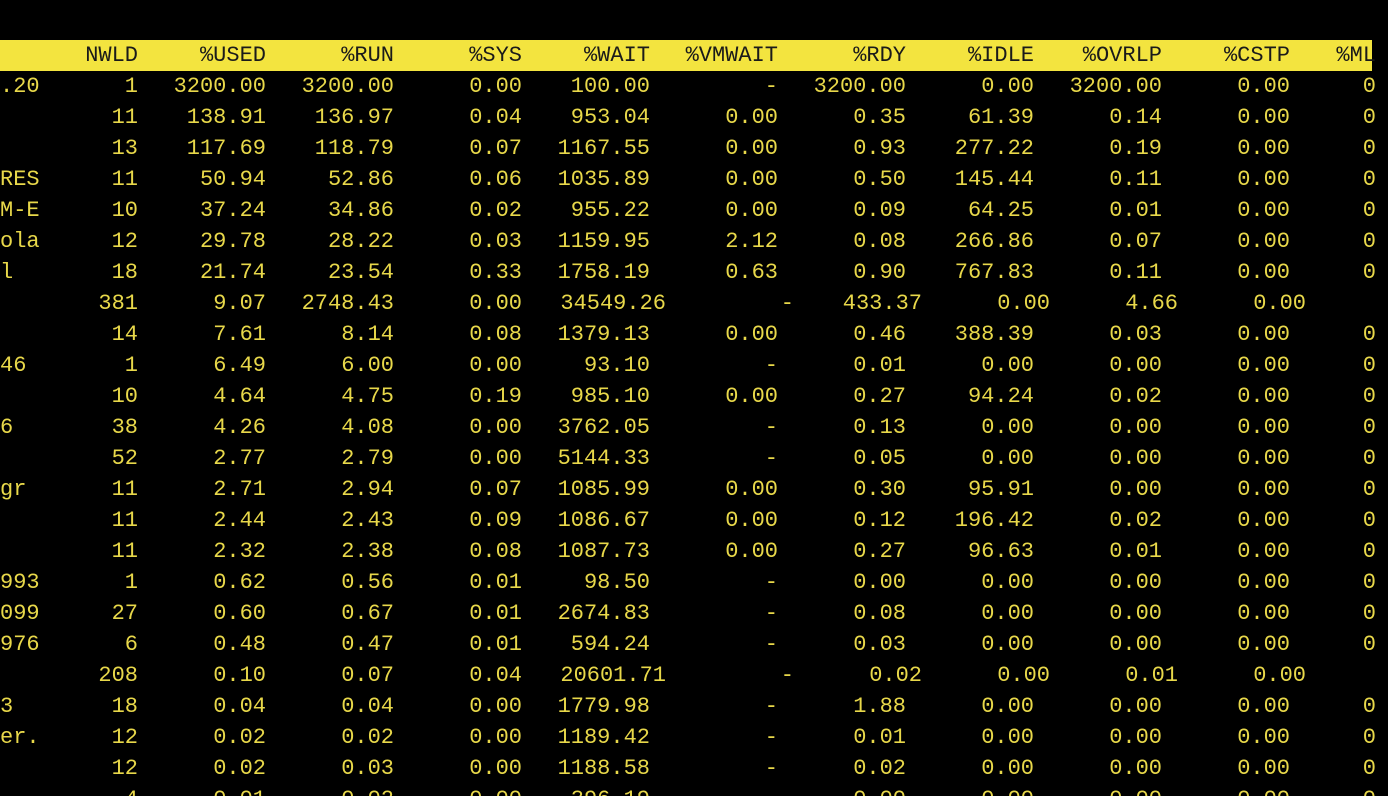 This screenshot has height=796, width=1388. Describe the element at coordinates (331, 55) in the screenshot. I see `column-header-pct-run: %RUN` at that location.